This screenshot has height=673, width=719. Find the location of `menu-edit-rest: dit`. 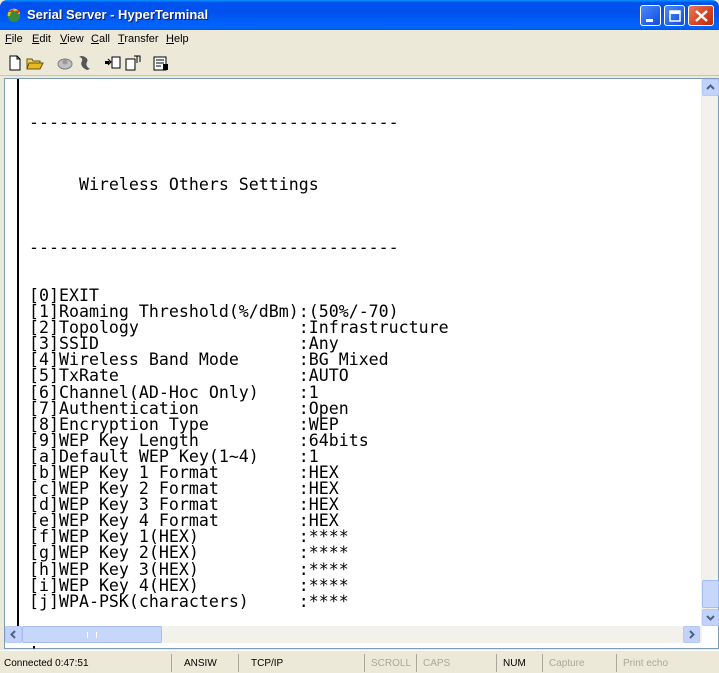

menu-edit-rest: dit is located at coordinates (45, 39).